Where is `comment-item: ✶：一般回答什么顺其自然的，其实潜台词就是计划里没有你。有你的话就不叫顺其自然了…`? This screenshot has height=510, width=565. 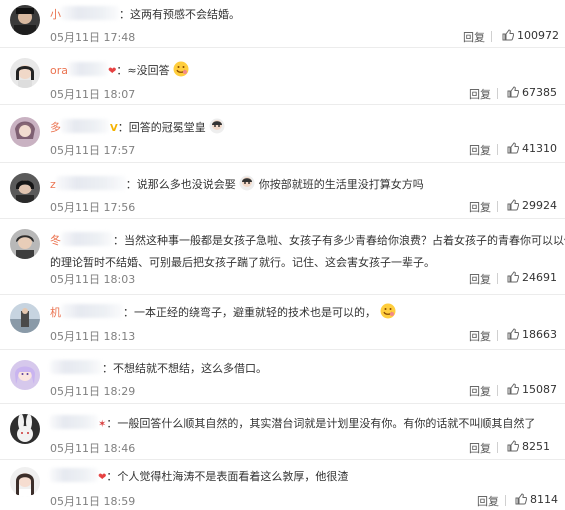
comment-item: ✶：一般回答什么顺其自然的，其实潜台词就是计划里没有你。有你的话就不叫顺其自然了… is located at coordinates (282, 432).